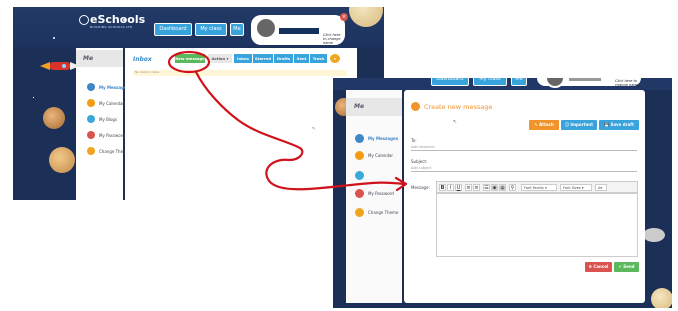 The height and width of the screenshot is (311, 678). What do you see at coordinates (450, 187) in the screenshot?
I see `italic-icon: I` at bounding box center [450, 187].